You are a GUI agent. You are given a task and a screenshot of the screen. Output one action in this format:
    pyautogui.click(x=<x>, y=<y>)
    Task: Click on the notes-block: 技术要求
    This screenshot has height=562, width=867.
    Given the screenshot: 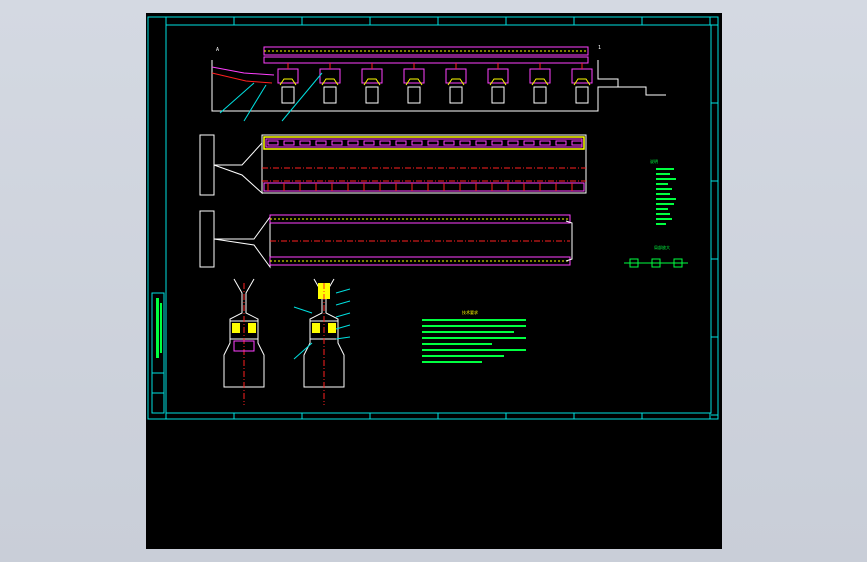 What is the action you would take?
    pyautogui.click(x=474, y=336)
    